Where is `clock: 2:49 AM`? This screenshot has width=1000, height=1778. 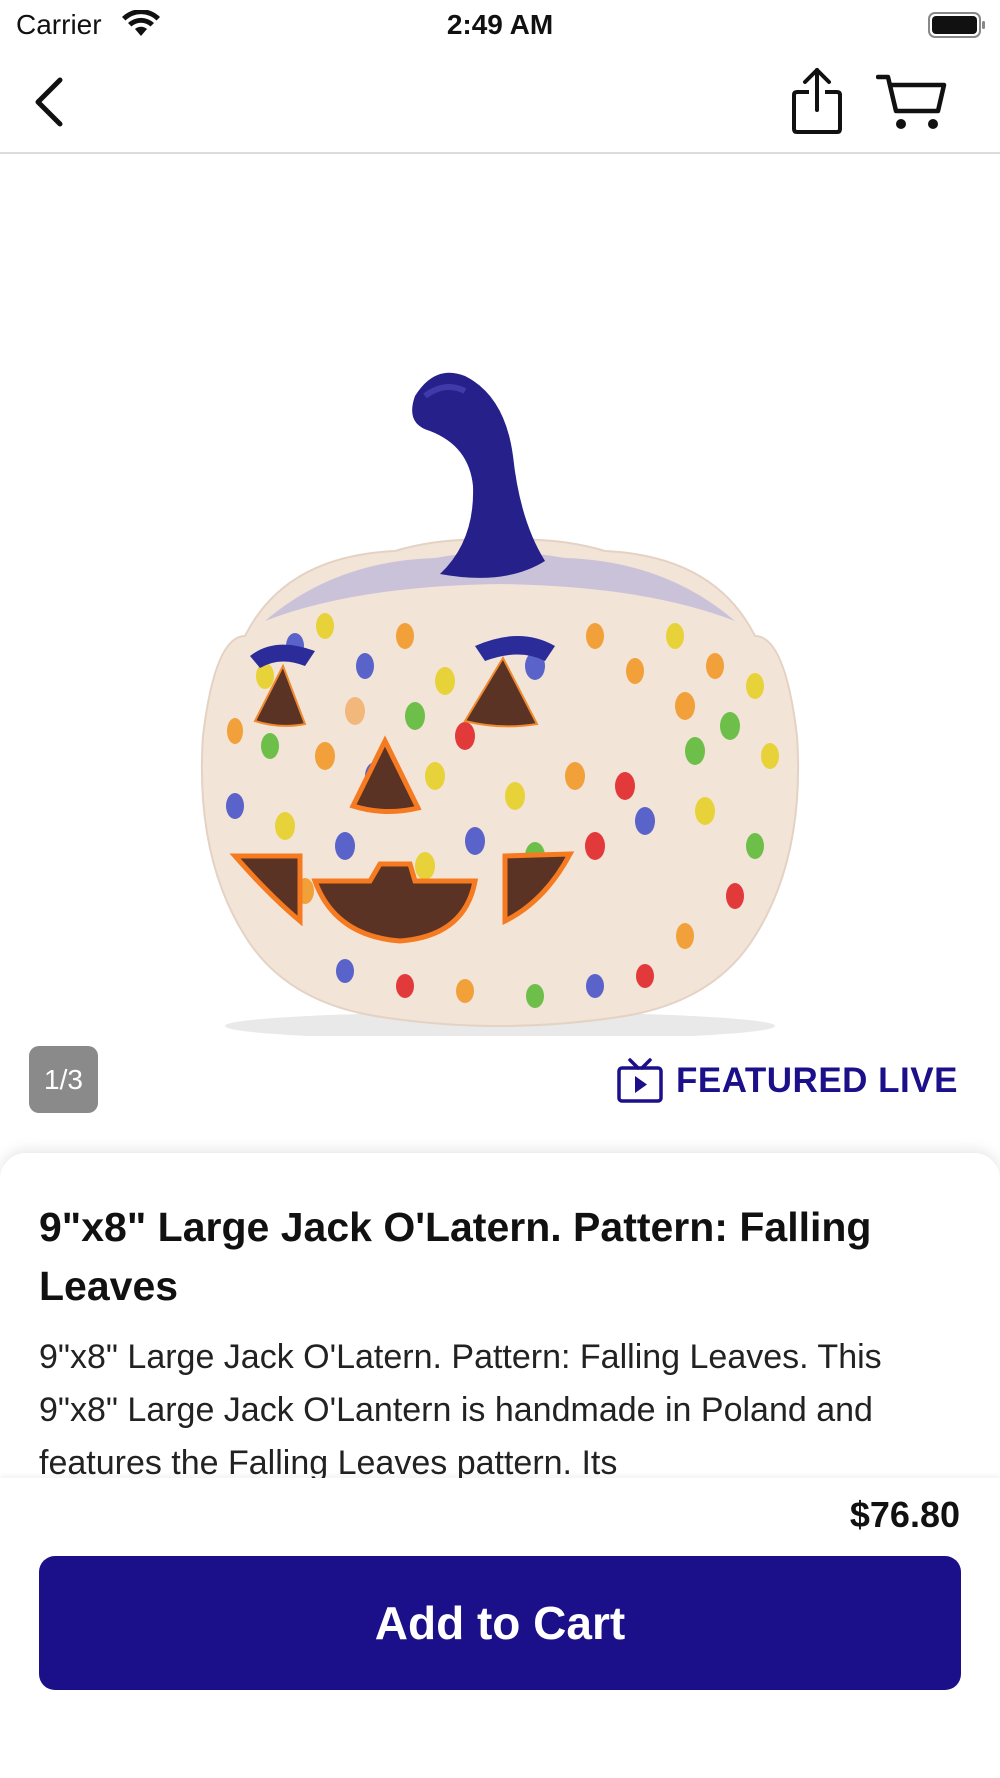
clock: 2:49 AM is located at coordinates (500, 24).